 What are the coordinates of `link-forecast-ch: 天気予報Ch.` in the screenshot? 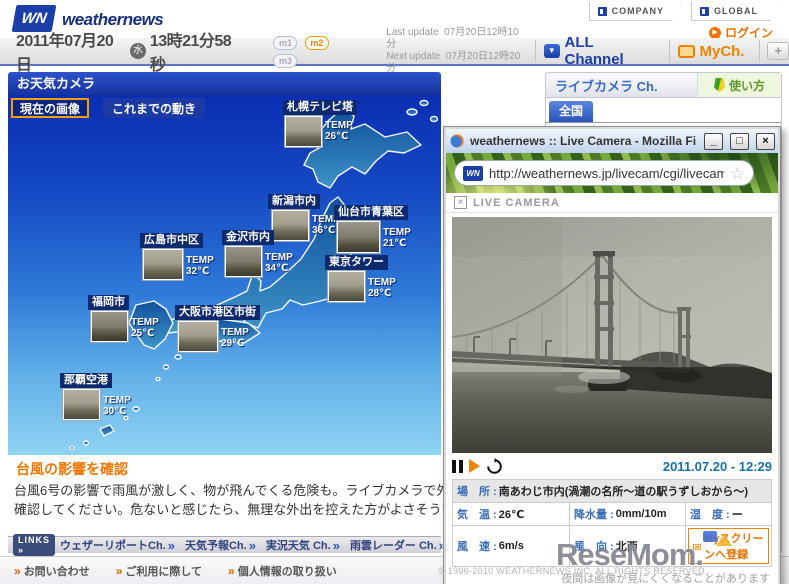 It's located at (216, 545).